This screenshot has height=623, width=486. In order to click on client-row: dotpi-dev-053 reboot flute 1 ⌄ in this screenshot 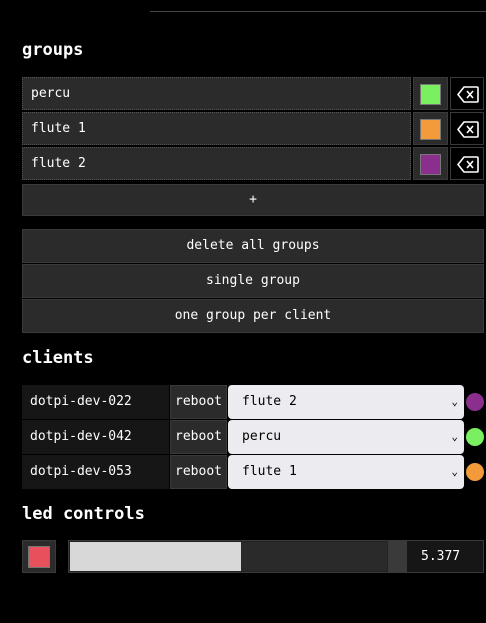, I will do `click(253, 472)`.